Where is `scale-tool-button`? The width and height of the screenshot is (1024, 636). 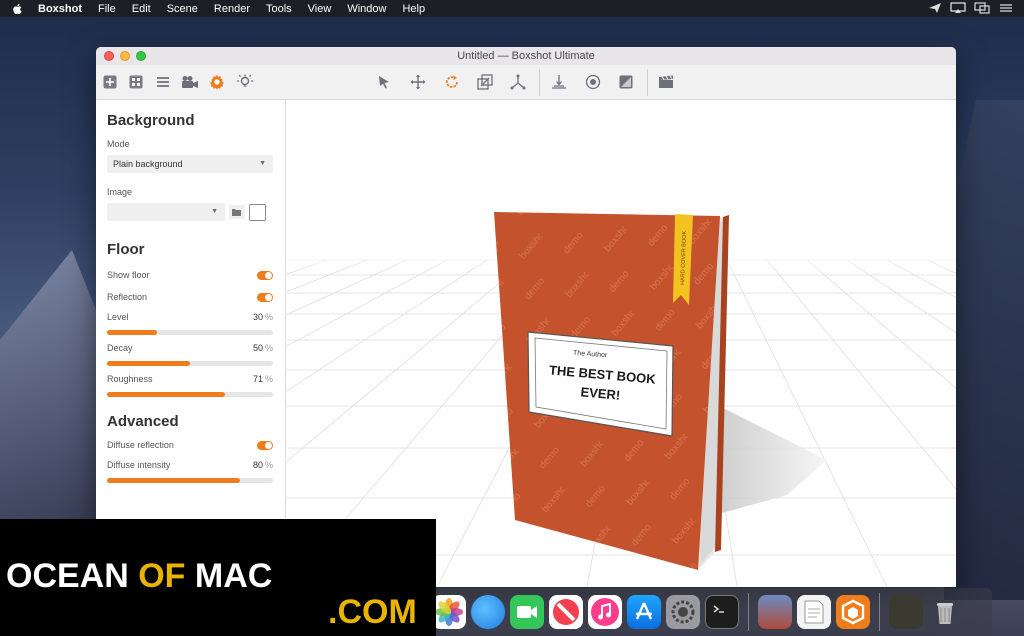 scale-tool-button is located at coordinates (485, 82).